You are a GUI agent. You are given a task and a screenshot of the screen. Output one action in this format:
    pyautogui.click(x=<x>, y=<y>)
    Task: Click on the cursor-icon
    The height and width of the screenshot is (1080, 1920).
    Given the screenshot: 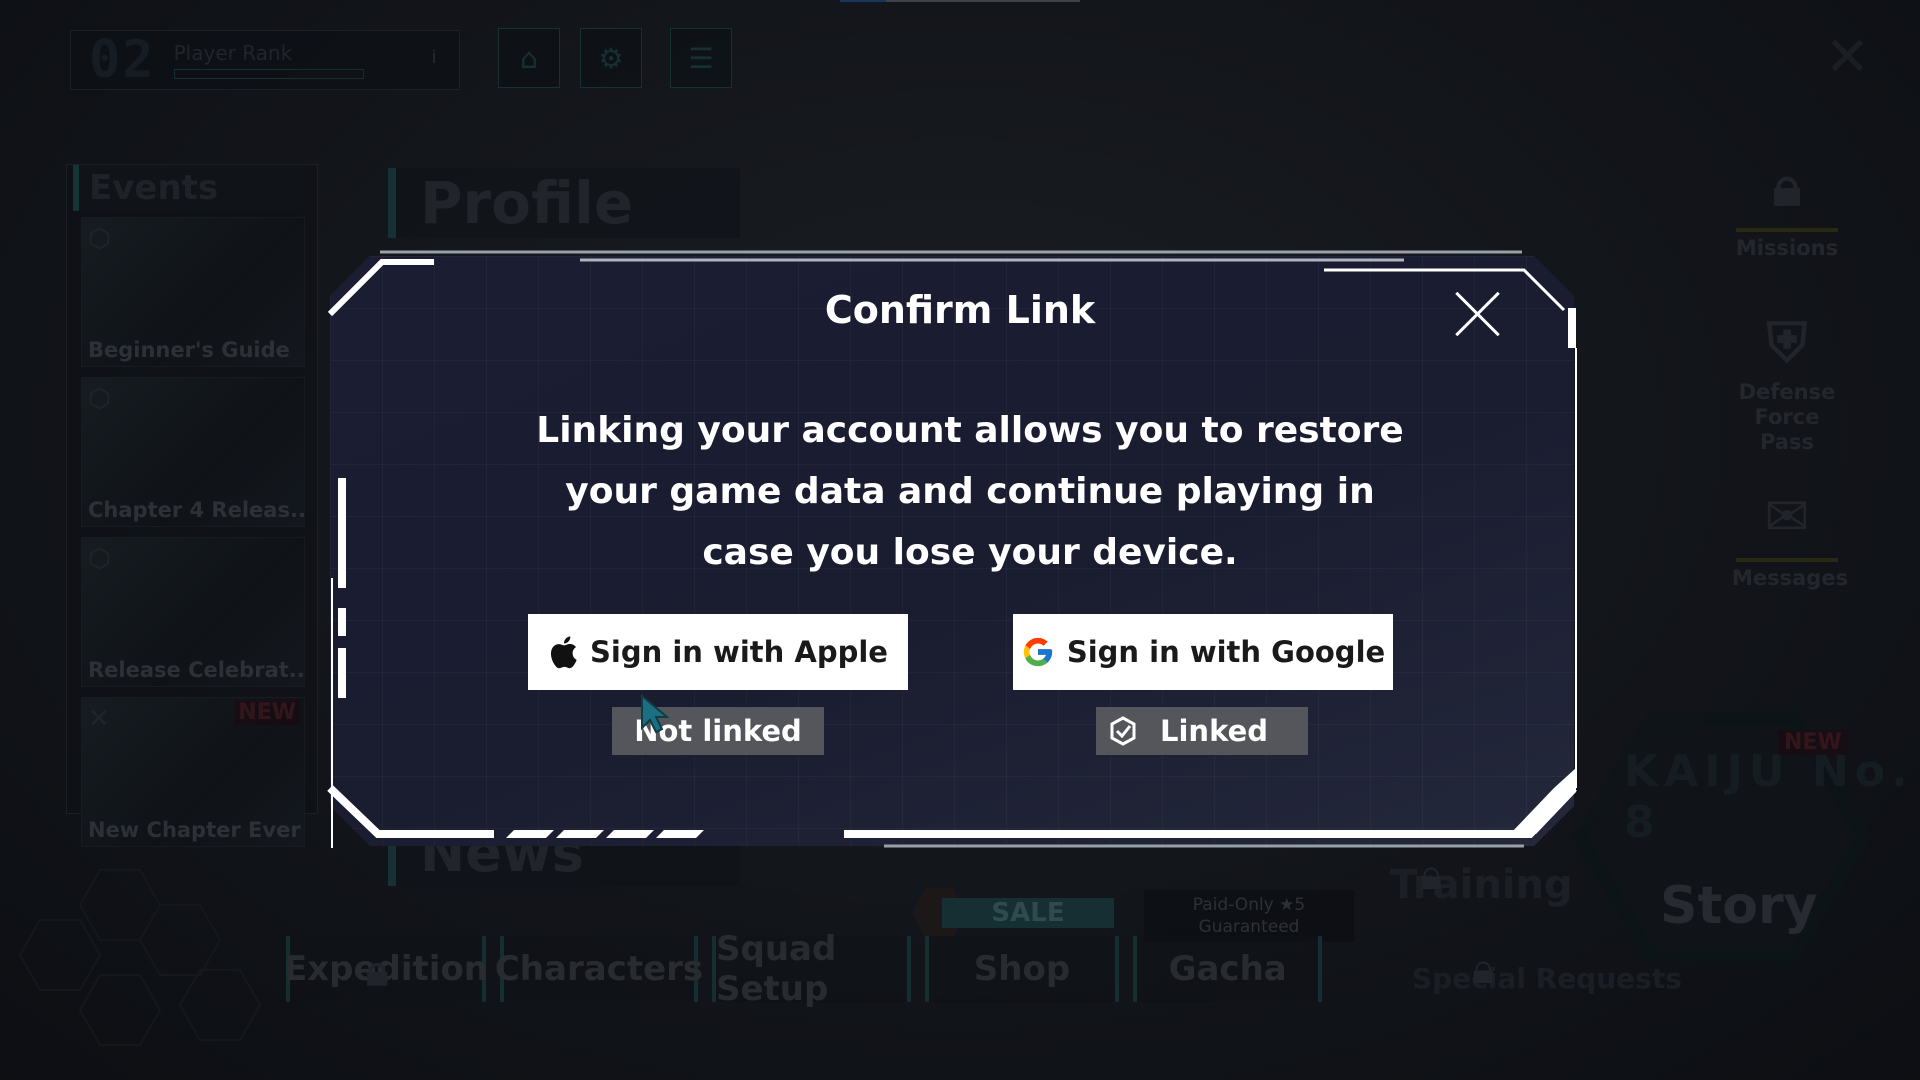 What is the action you would take?
    pyautogui.click(x=655, y=714)
    